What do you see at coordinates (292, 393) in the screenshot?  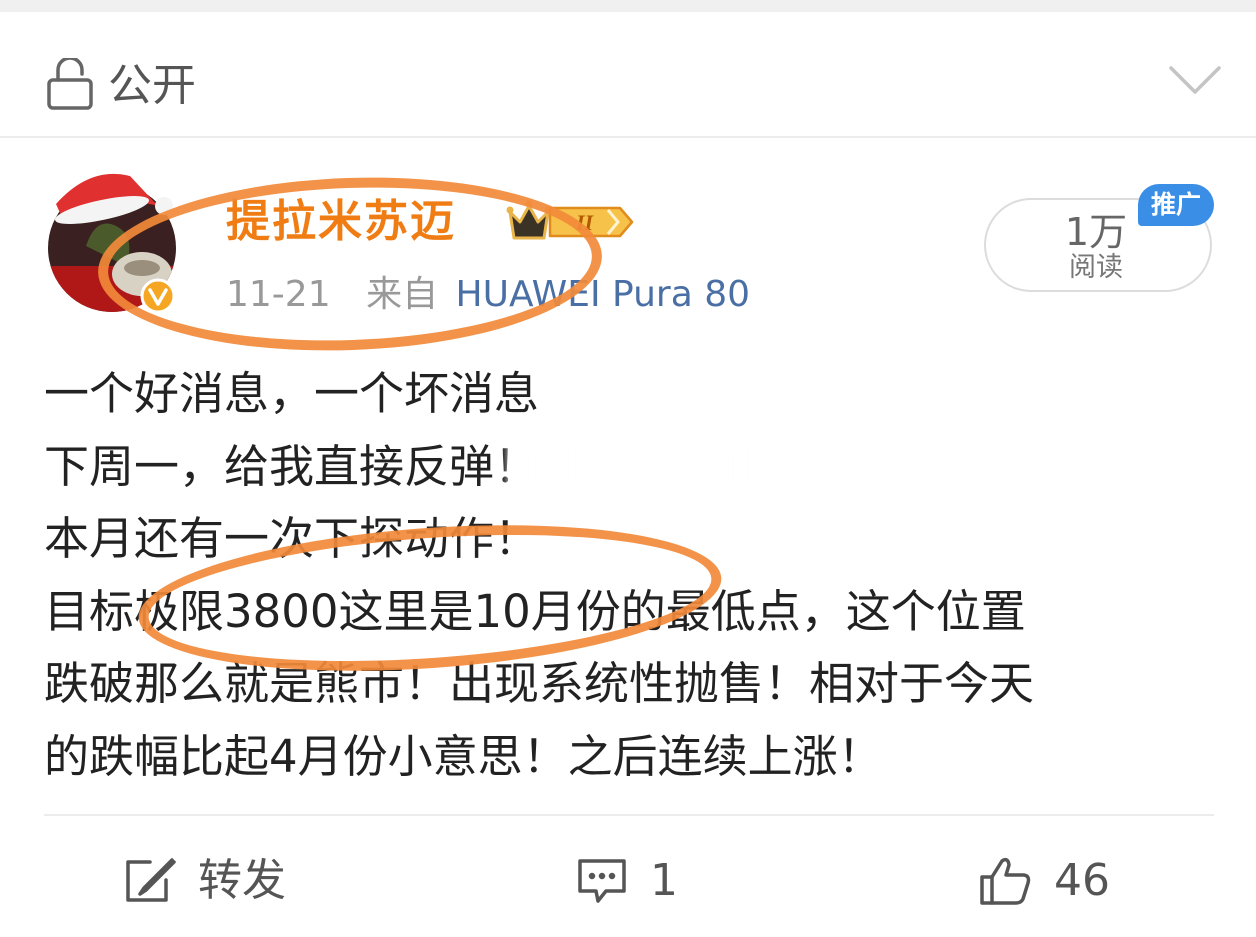 I see `post-line: 一个好消息，一个坏消息` at bounding box center [292, 393].